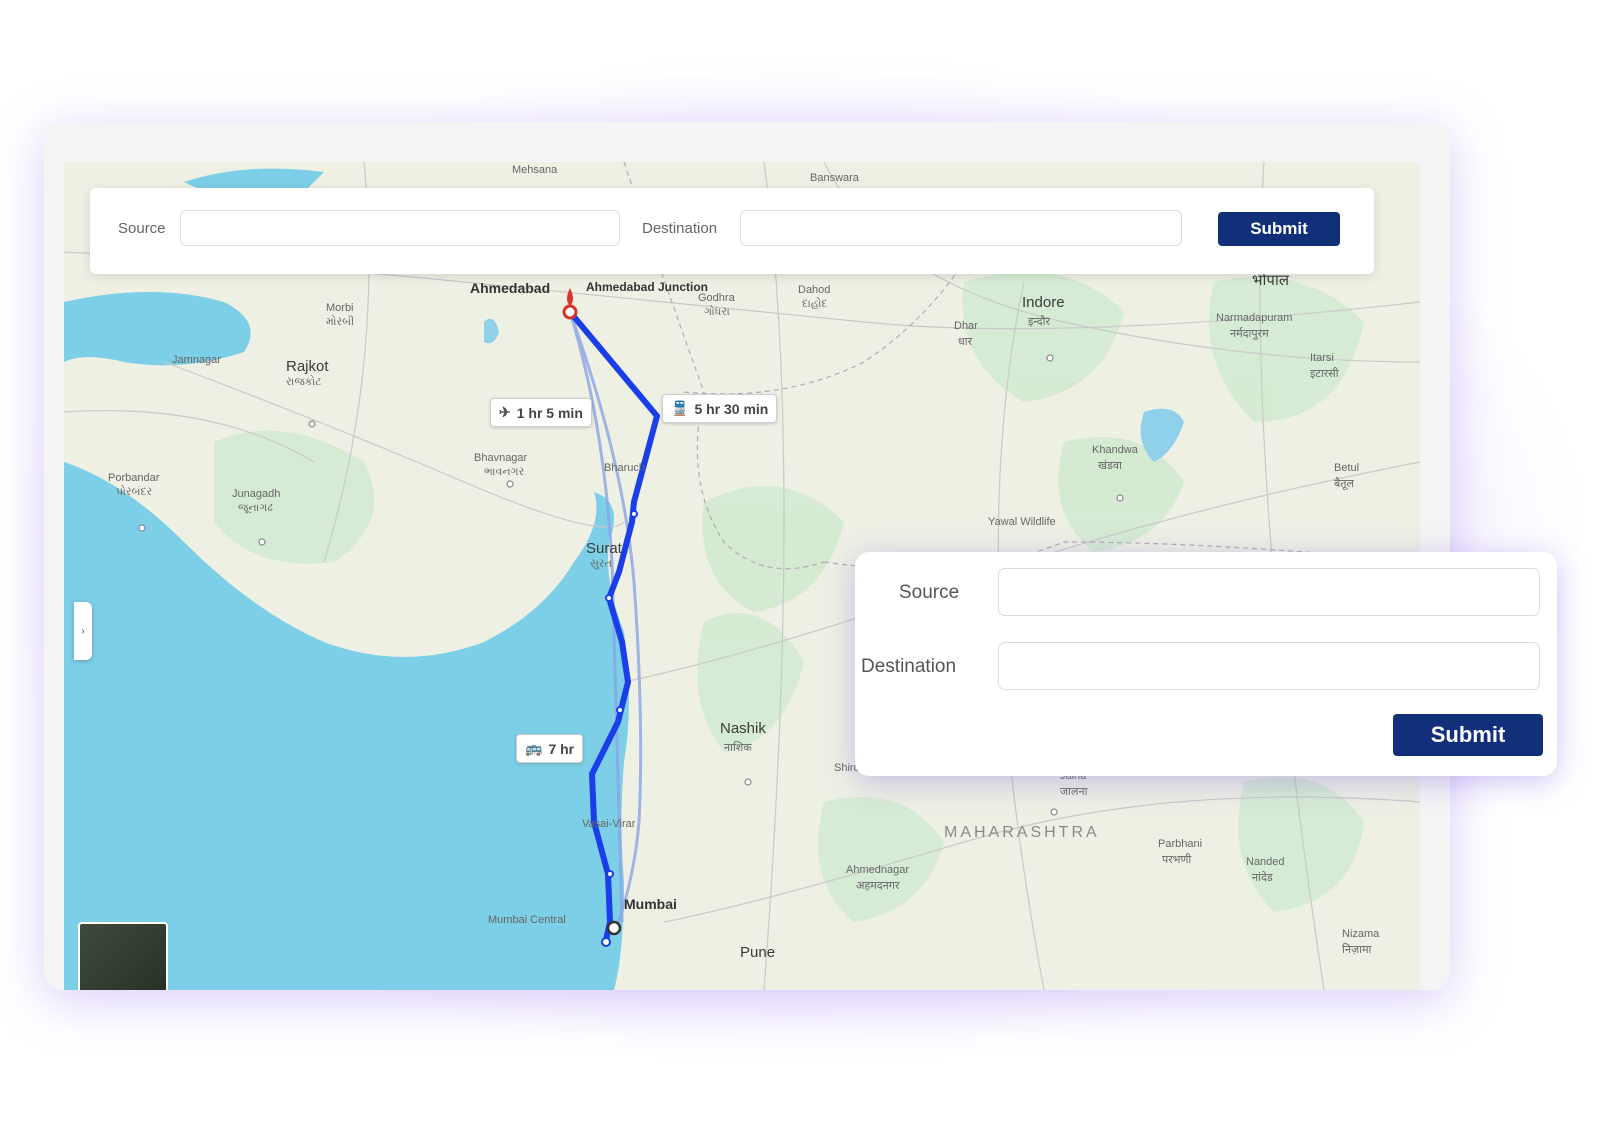 Image resolution: width=1600 pixels, height=1143 pixels. What do you see at coordinates (1254, 318) in the screenshot?
I see `place-narmadapuram: Narmadapuram` at bounding box center [1254, 318].